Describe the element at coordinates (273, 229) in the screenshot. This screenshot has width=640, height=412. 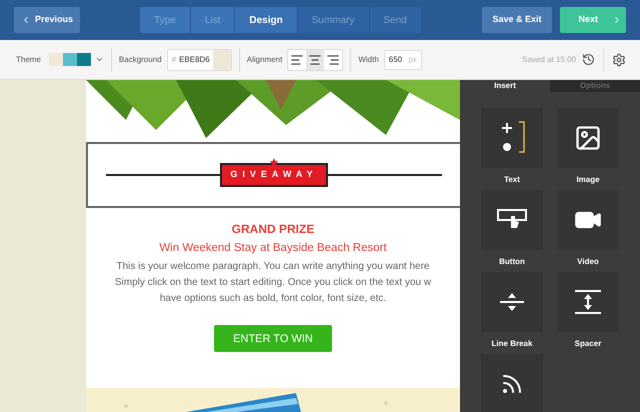
I see `prize-heading: GRAND PRIZE` at that location.